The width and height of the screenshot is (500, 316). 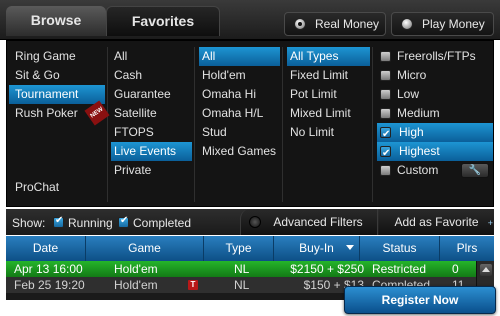 I want to click on limit-all-types: All Types, so click(x=328, y=56).